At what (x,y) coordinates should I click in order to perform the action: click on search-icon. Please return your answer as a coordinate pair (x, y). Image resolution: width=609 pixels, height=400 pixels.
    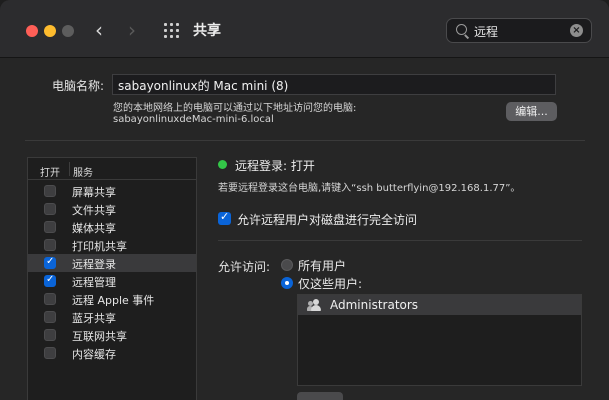
    Looking at the image, I should click on (461, 29).